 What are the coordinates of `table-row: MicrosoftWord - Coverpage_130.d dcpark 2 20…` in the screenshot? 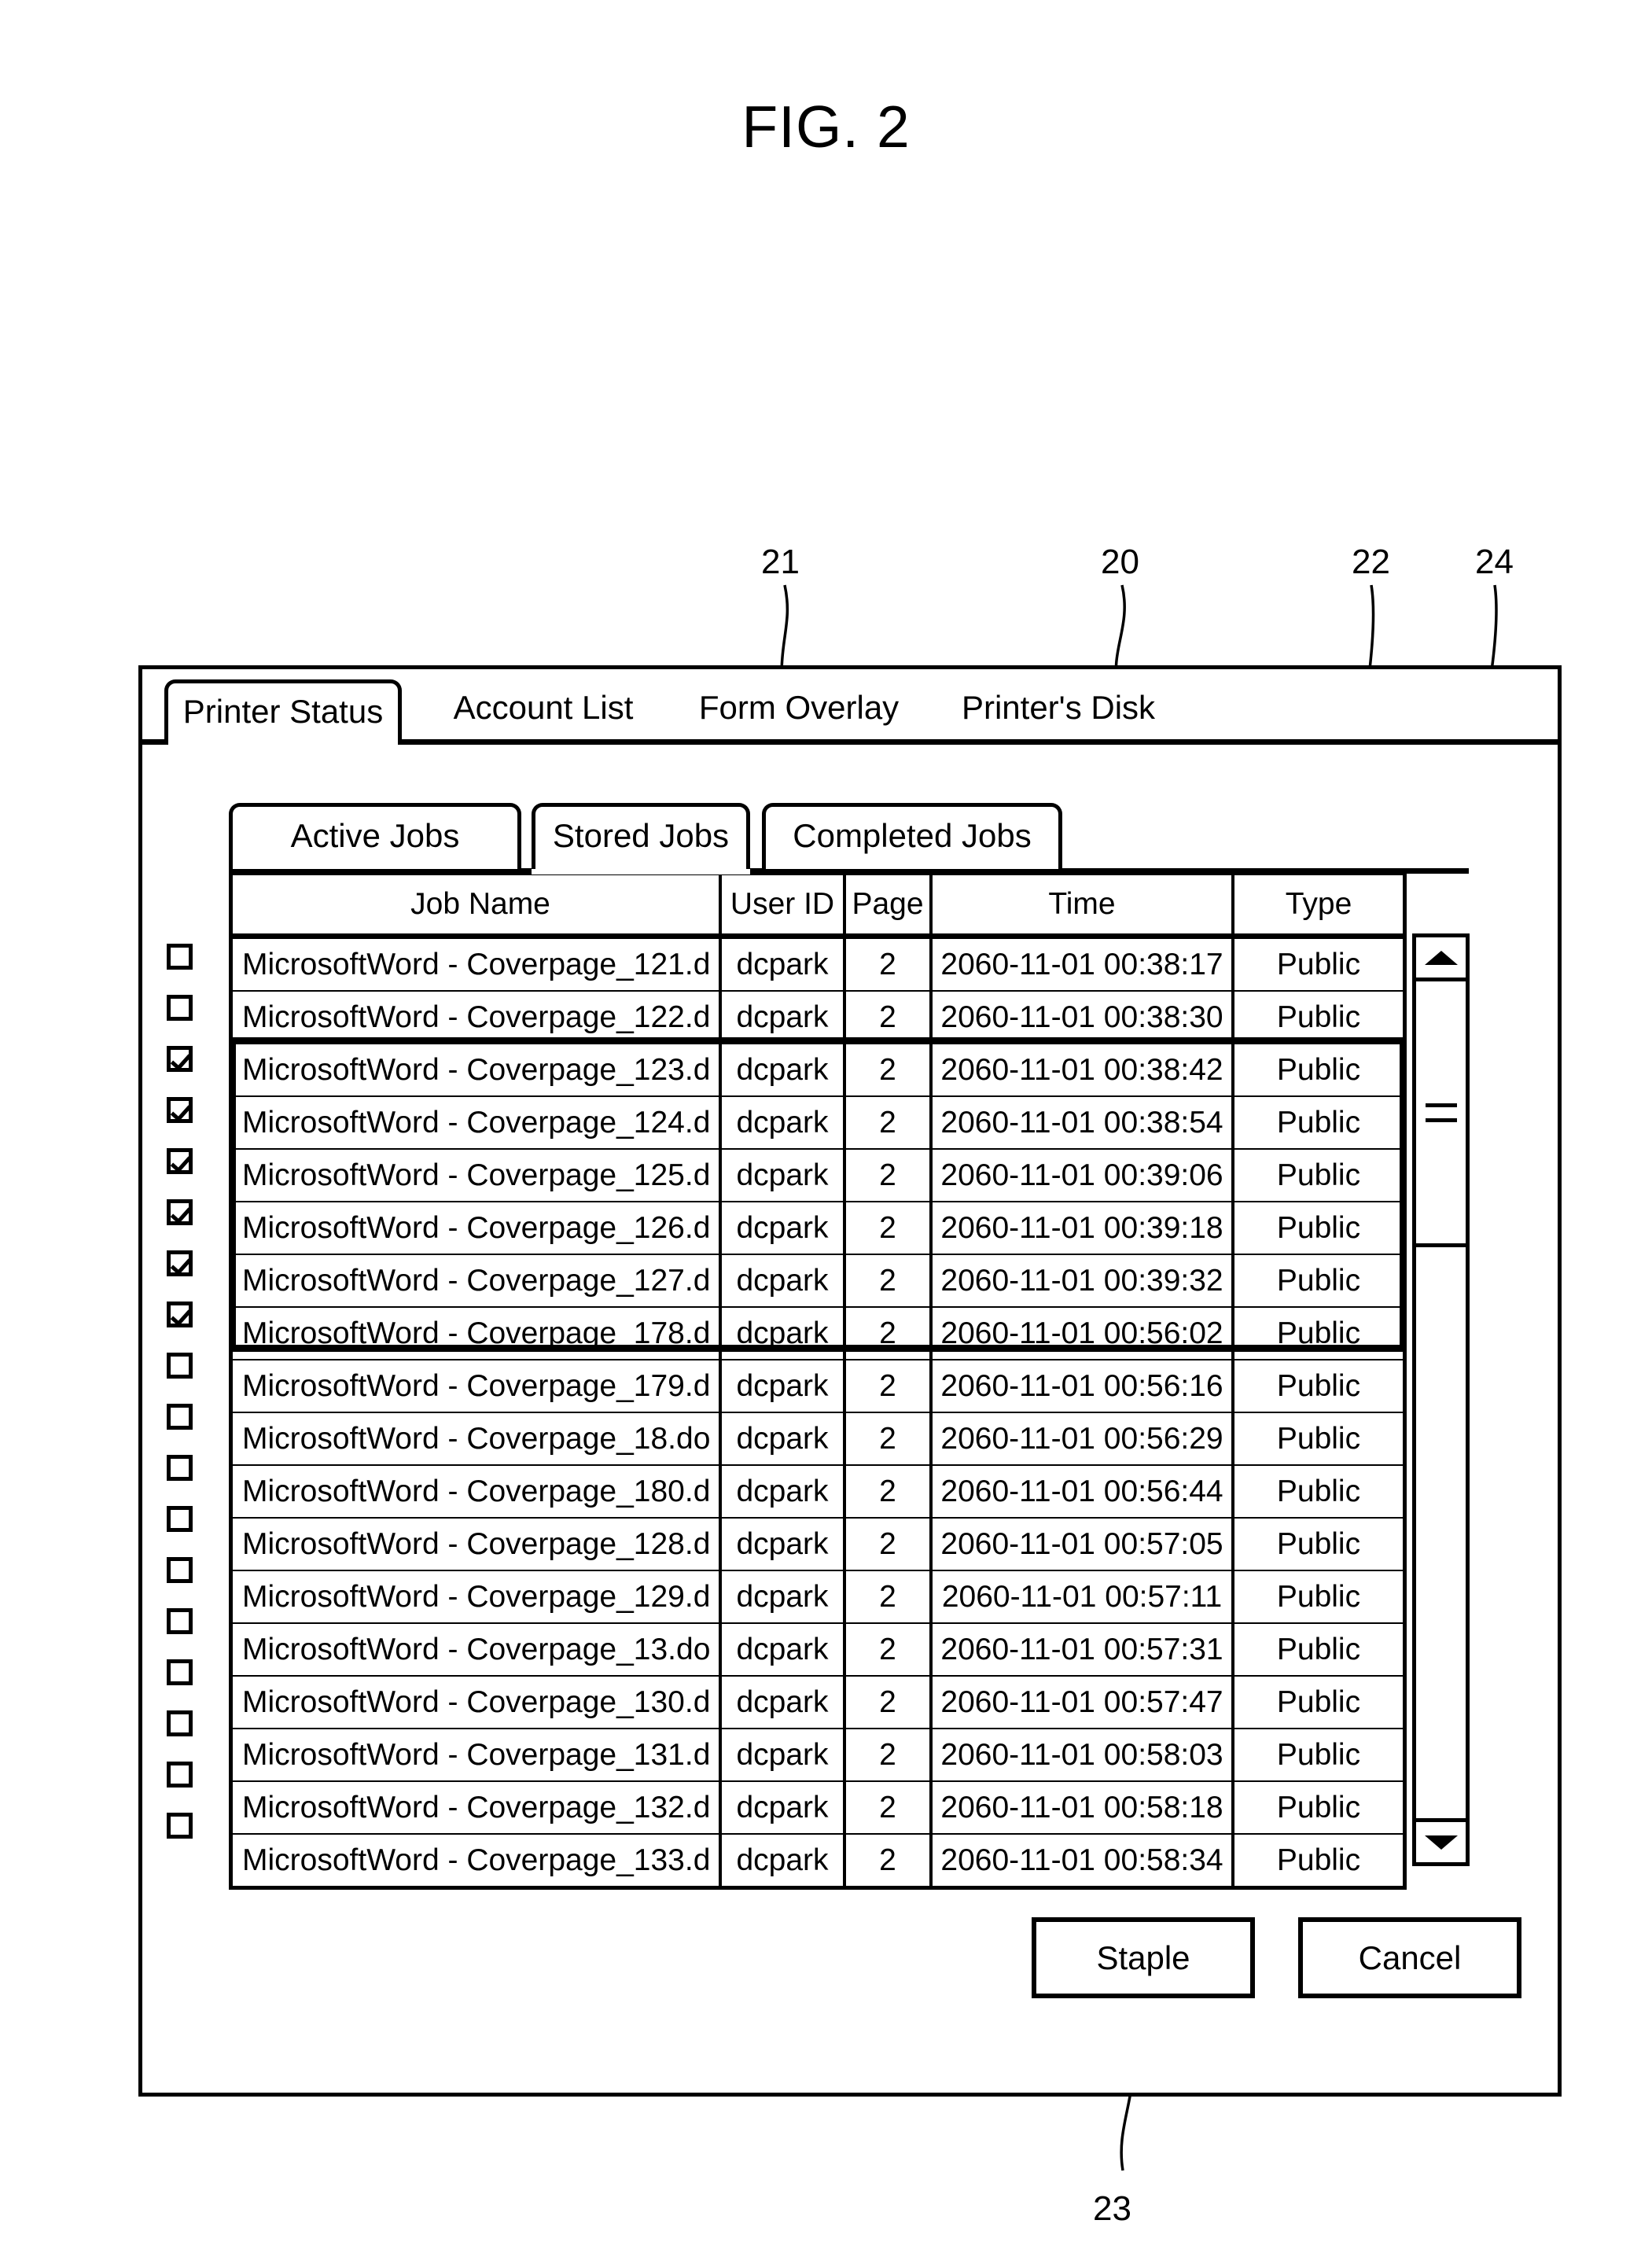 It's located at (818, 1702).